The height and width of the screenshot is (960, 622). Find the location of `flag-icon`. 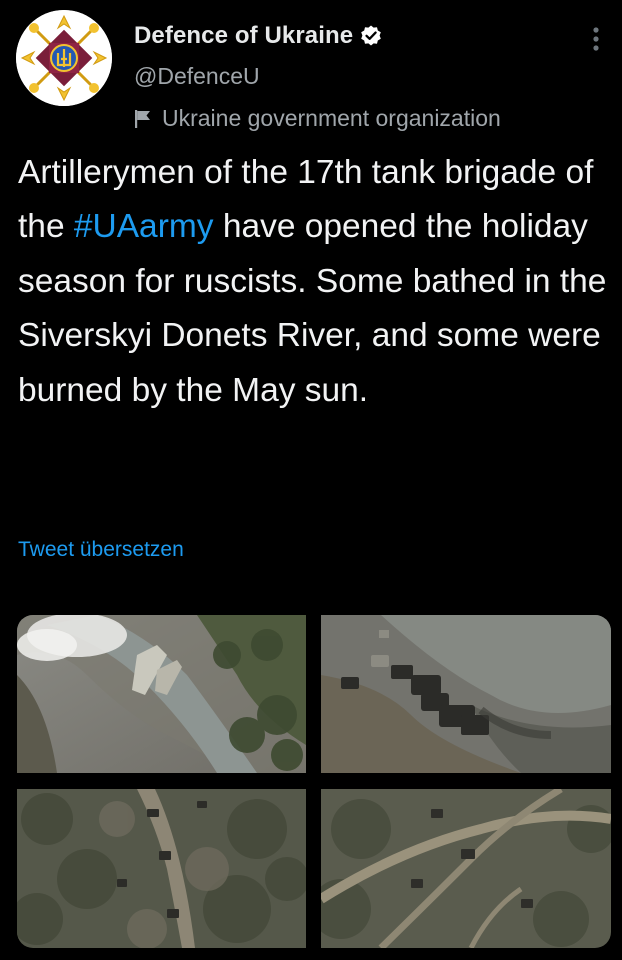

flag-icon is located at coordinates (142, 118).